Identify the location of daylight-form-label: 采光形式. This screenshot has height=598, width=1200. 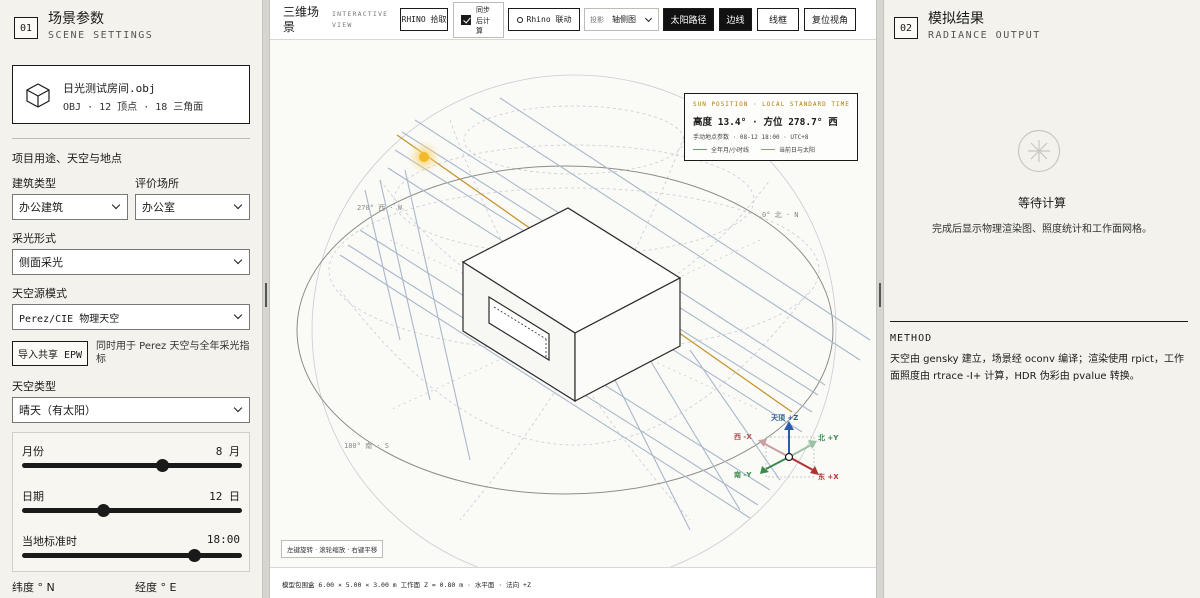
(34, 238).